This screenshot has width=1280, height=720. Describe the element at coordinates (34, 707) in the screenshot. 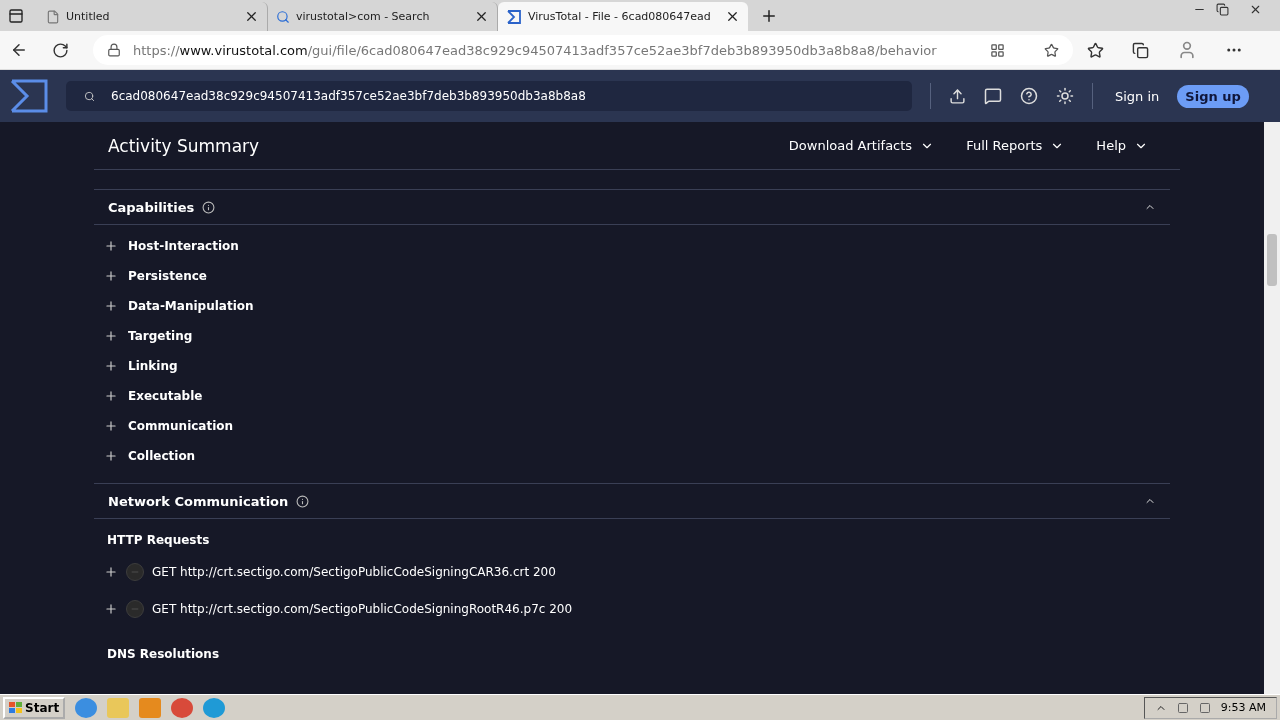

I see `start-button: Start` at that location.